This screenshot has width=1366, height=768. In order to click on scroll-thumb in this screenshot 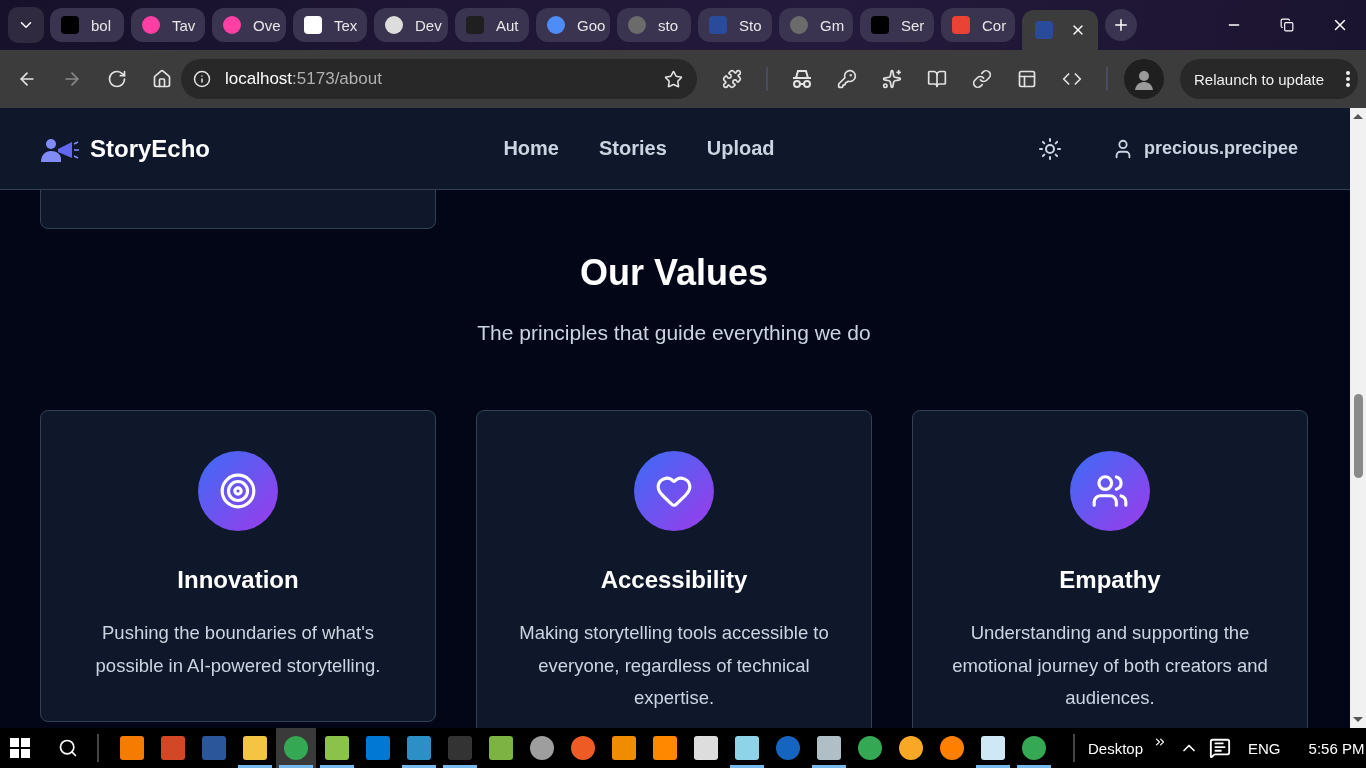, I will do `click(1358, 436)`.